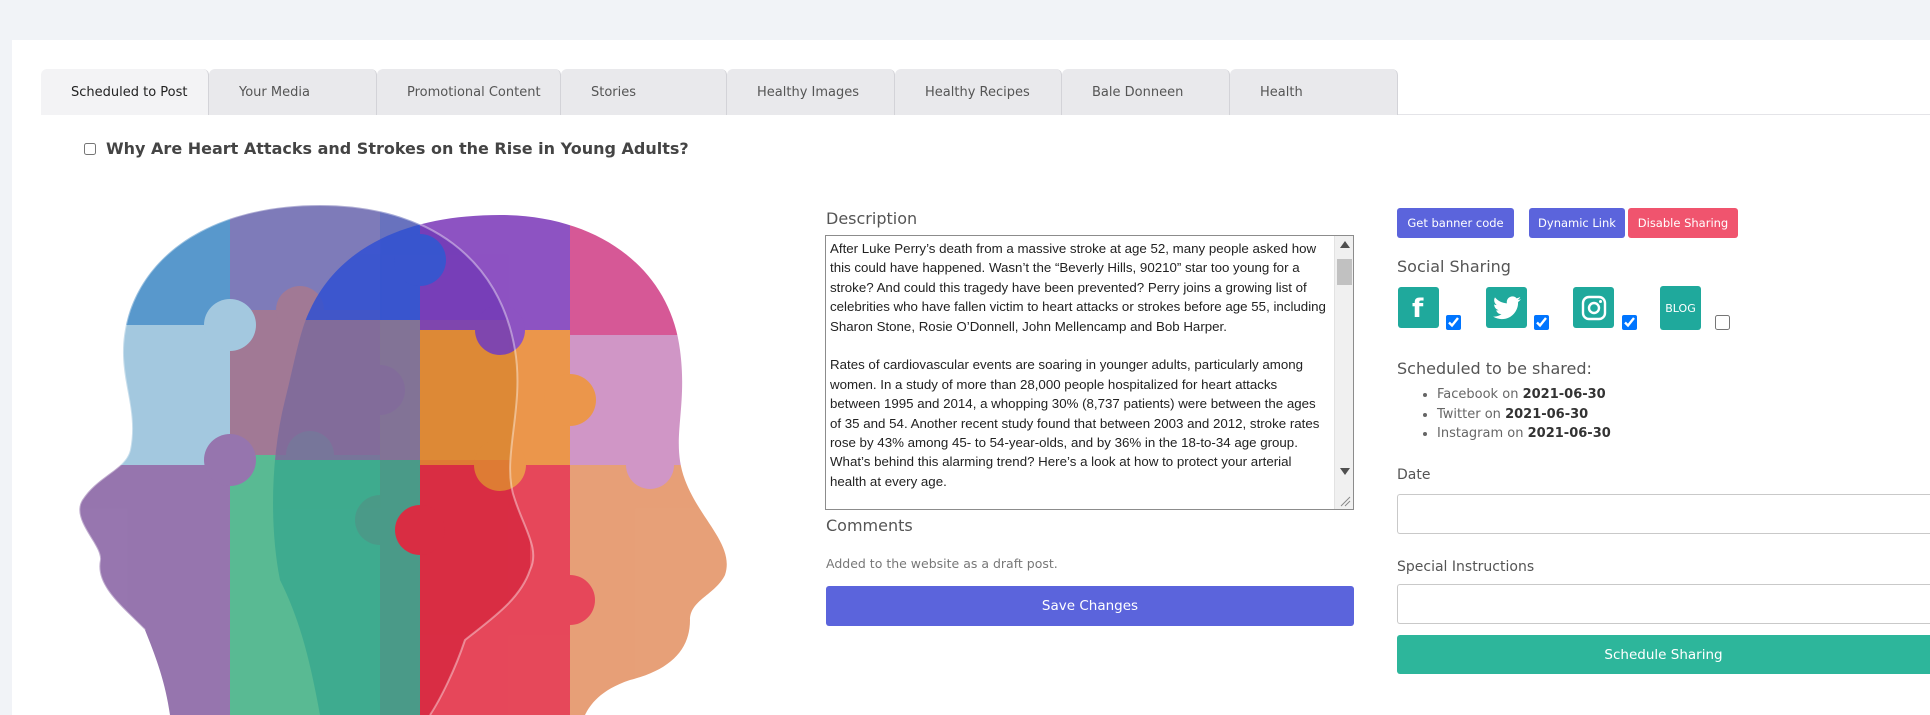 Image resolution: width=1930 pixels, height=715 pixels. I want to click on date-label: Date, so click(1414, 475).